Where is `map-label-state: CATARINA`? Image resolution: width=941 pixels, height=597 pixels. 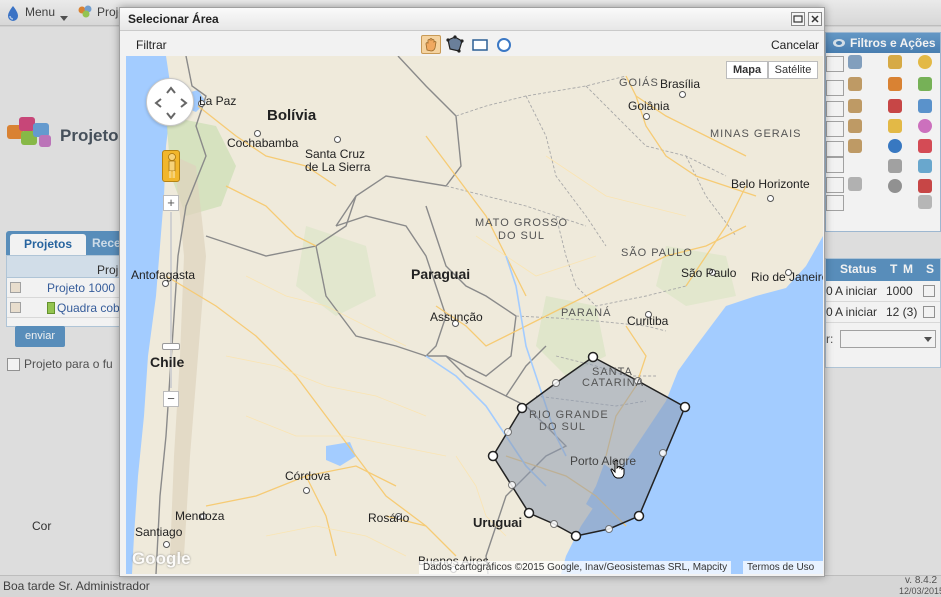
map-label-state: CATARINA is located at coordinates (613, 383).